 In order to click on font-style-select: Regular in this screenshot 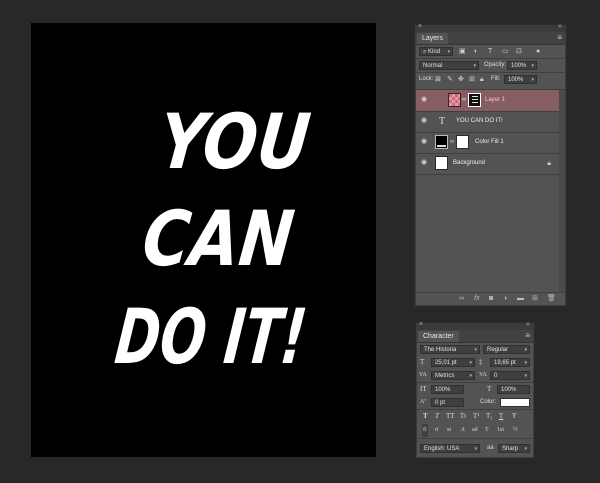, I will do `click(506, 349)`.